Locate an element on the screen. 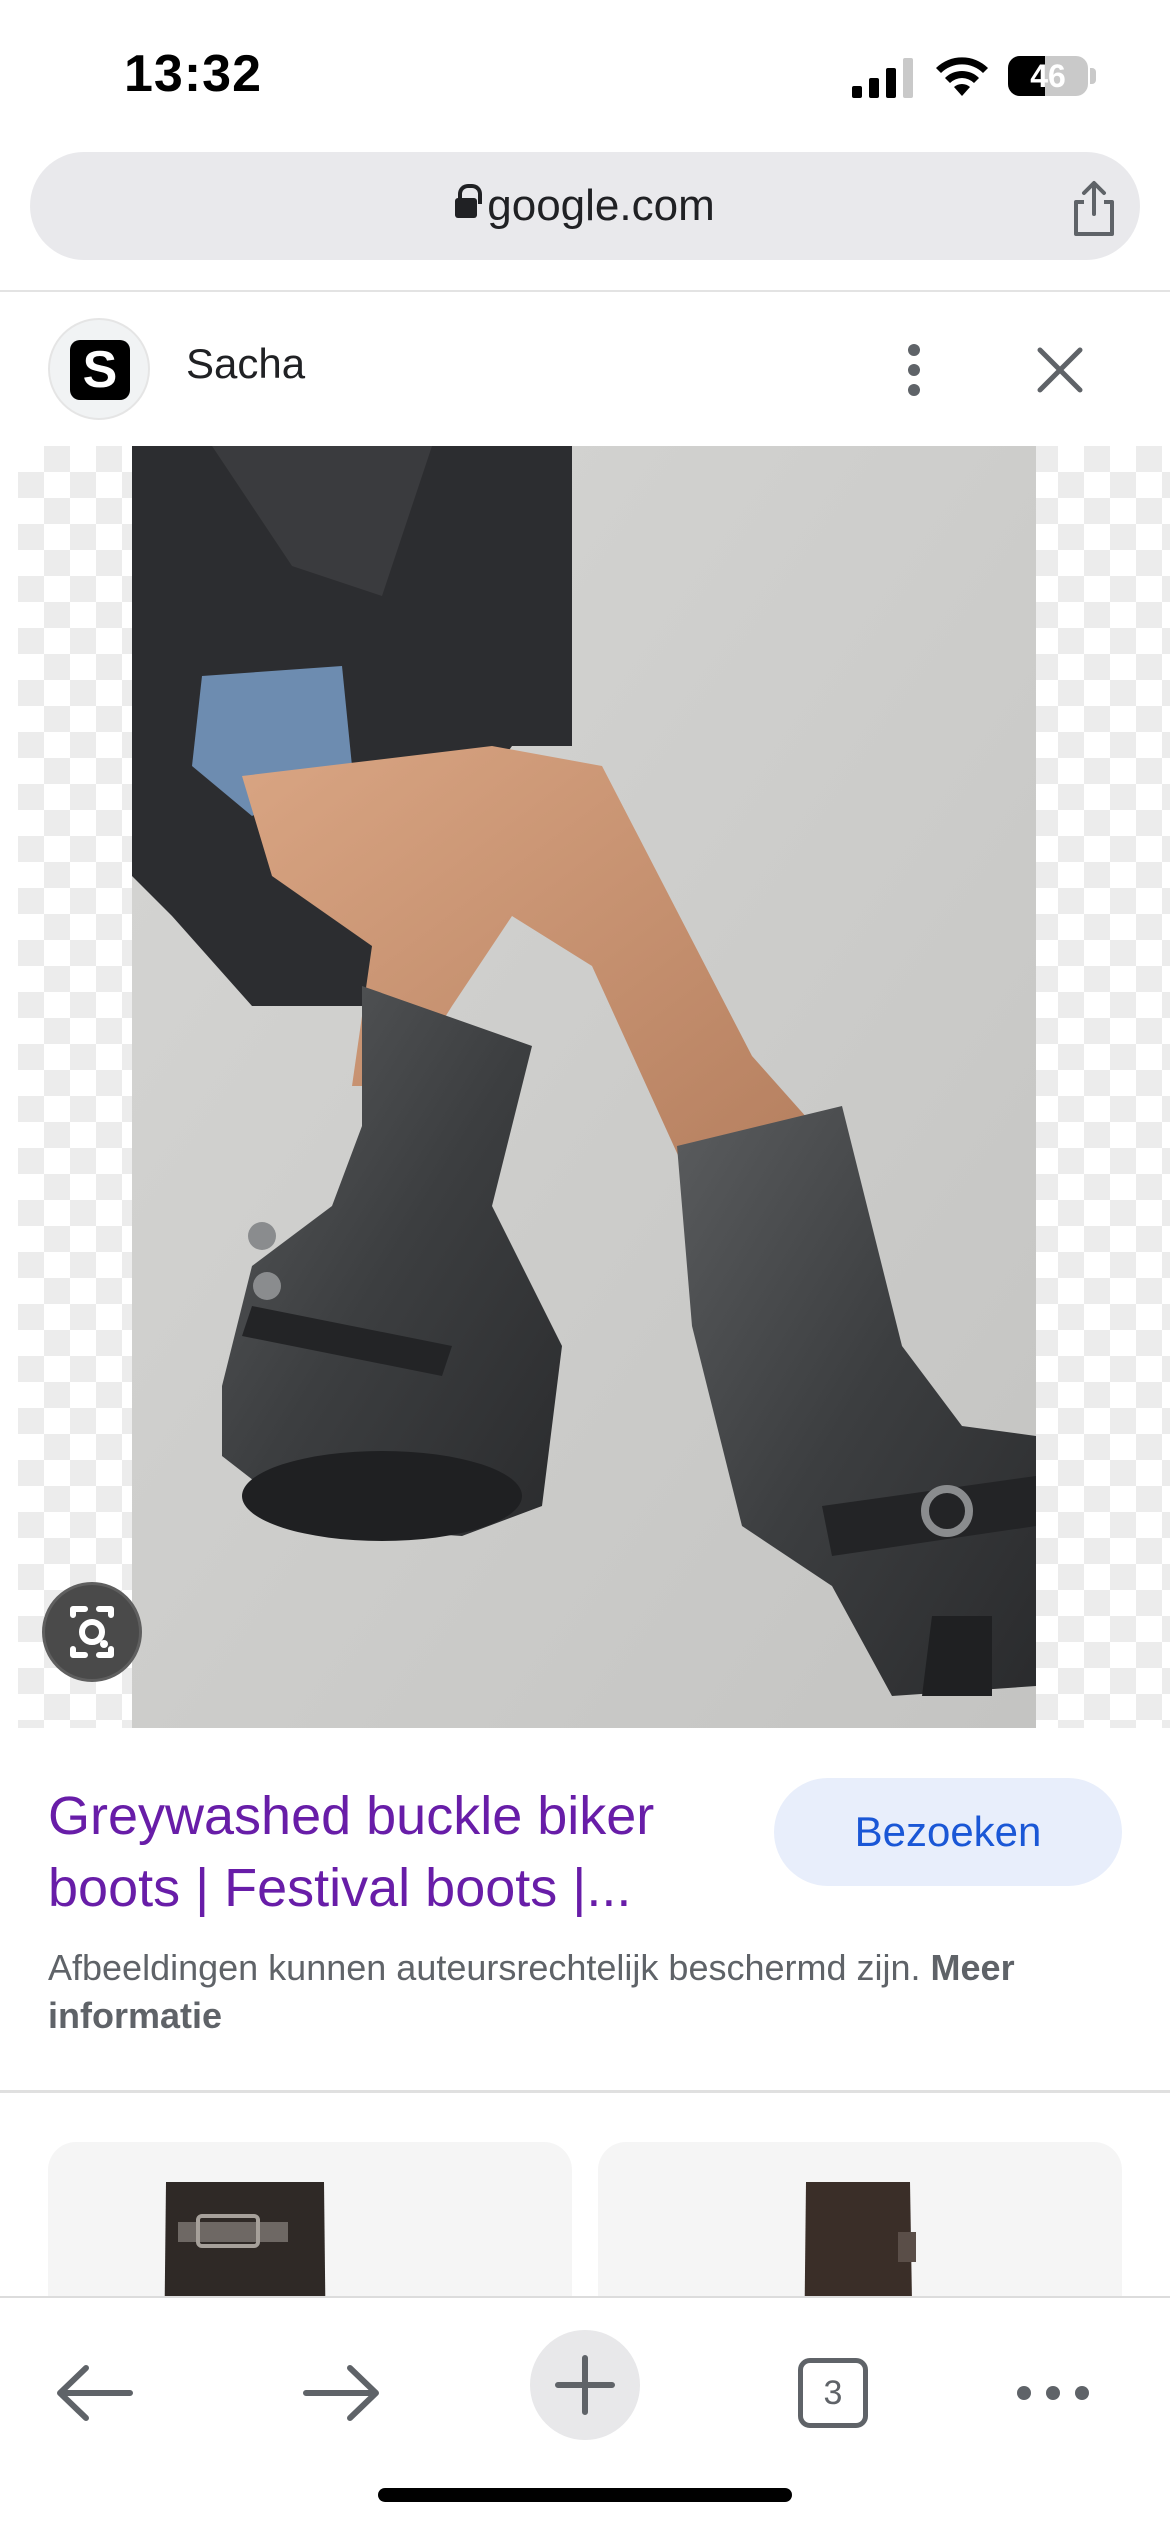 This screenshot has height=2532, width=1170. share-icon is located at coordinates (1094, 208).